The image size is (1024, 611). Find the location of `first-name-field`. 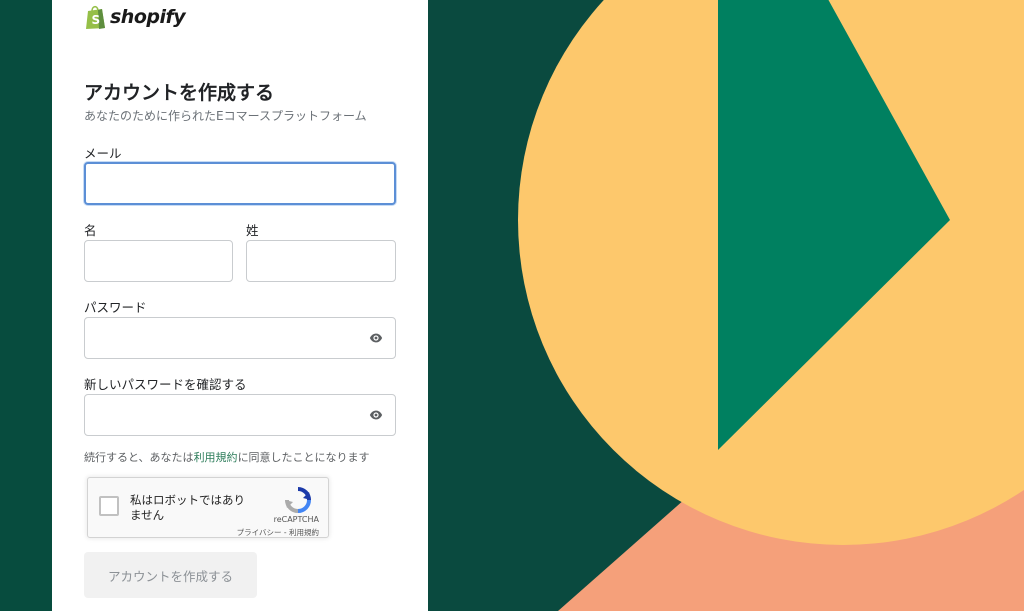

first-name-field is located at coordinates (158, 261).